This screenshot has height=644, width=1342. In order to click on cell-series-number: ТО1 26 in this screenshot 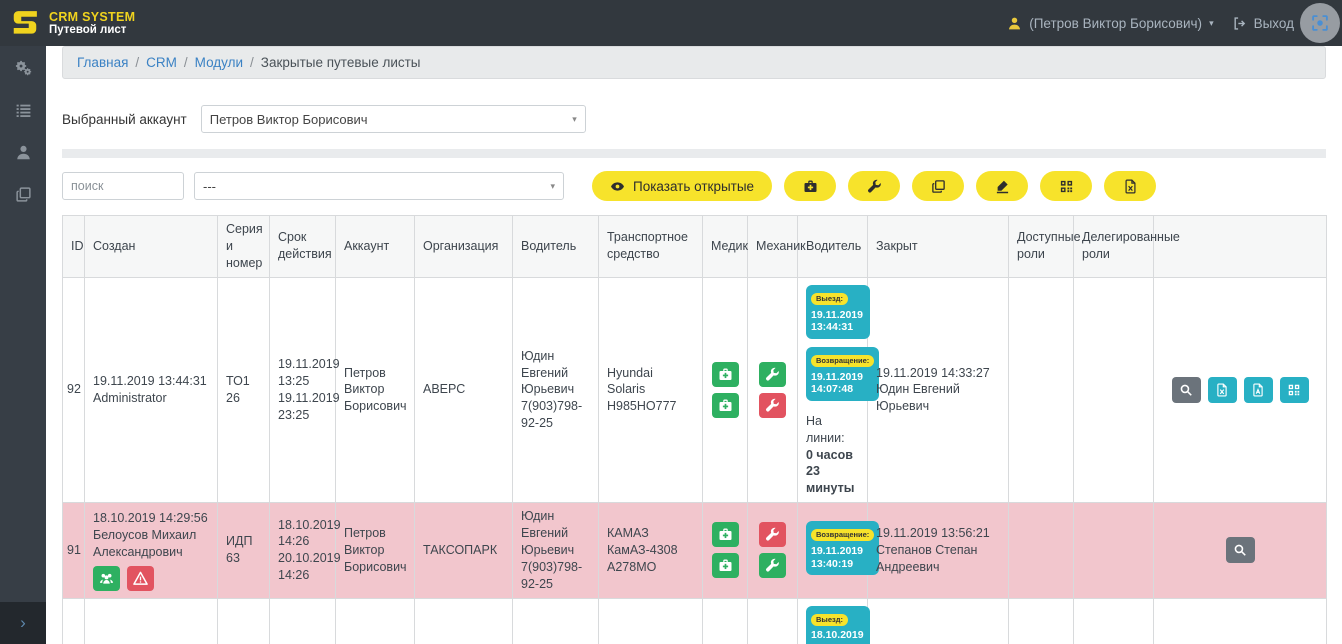, I will do `click(243, 390)`.